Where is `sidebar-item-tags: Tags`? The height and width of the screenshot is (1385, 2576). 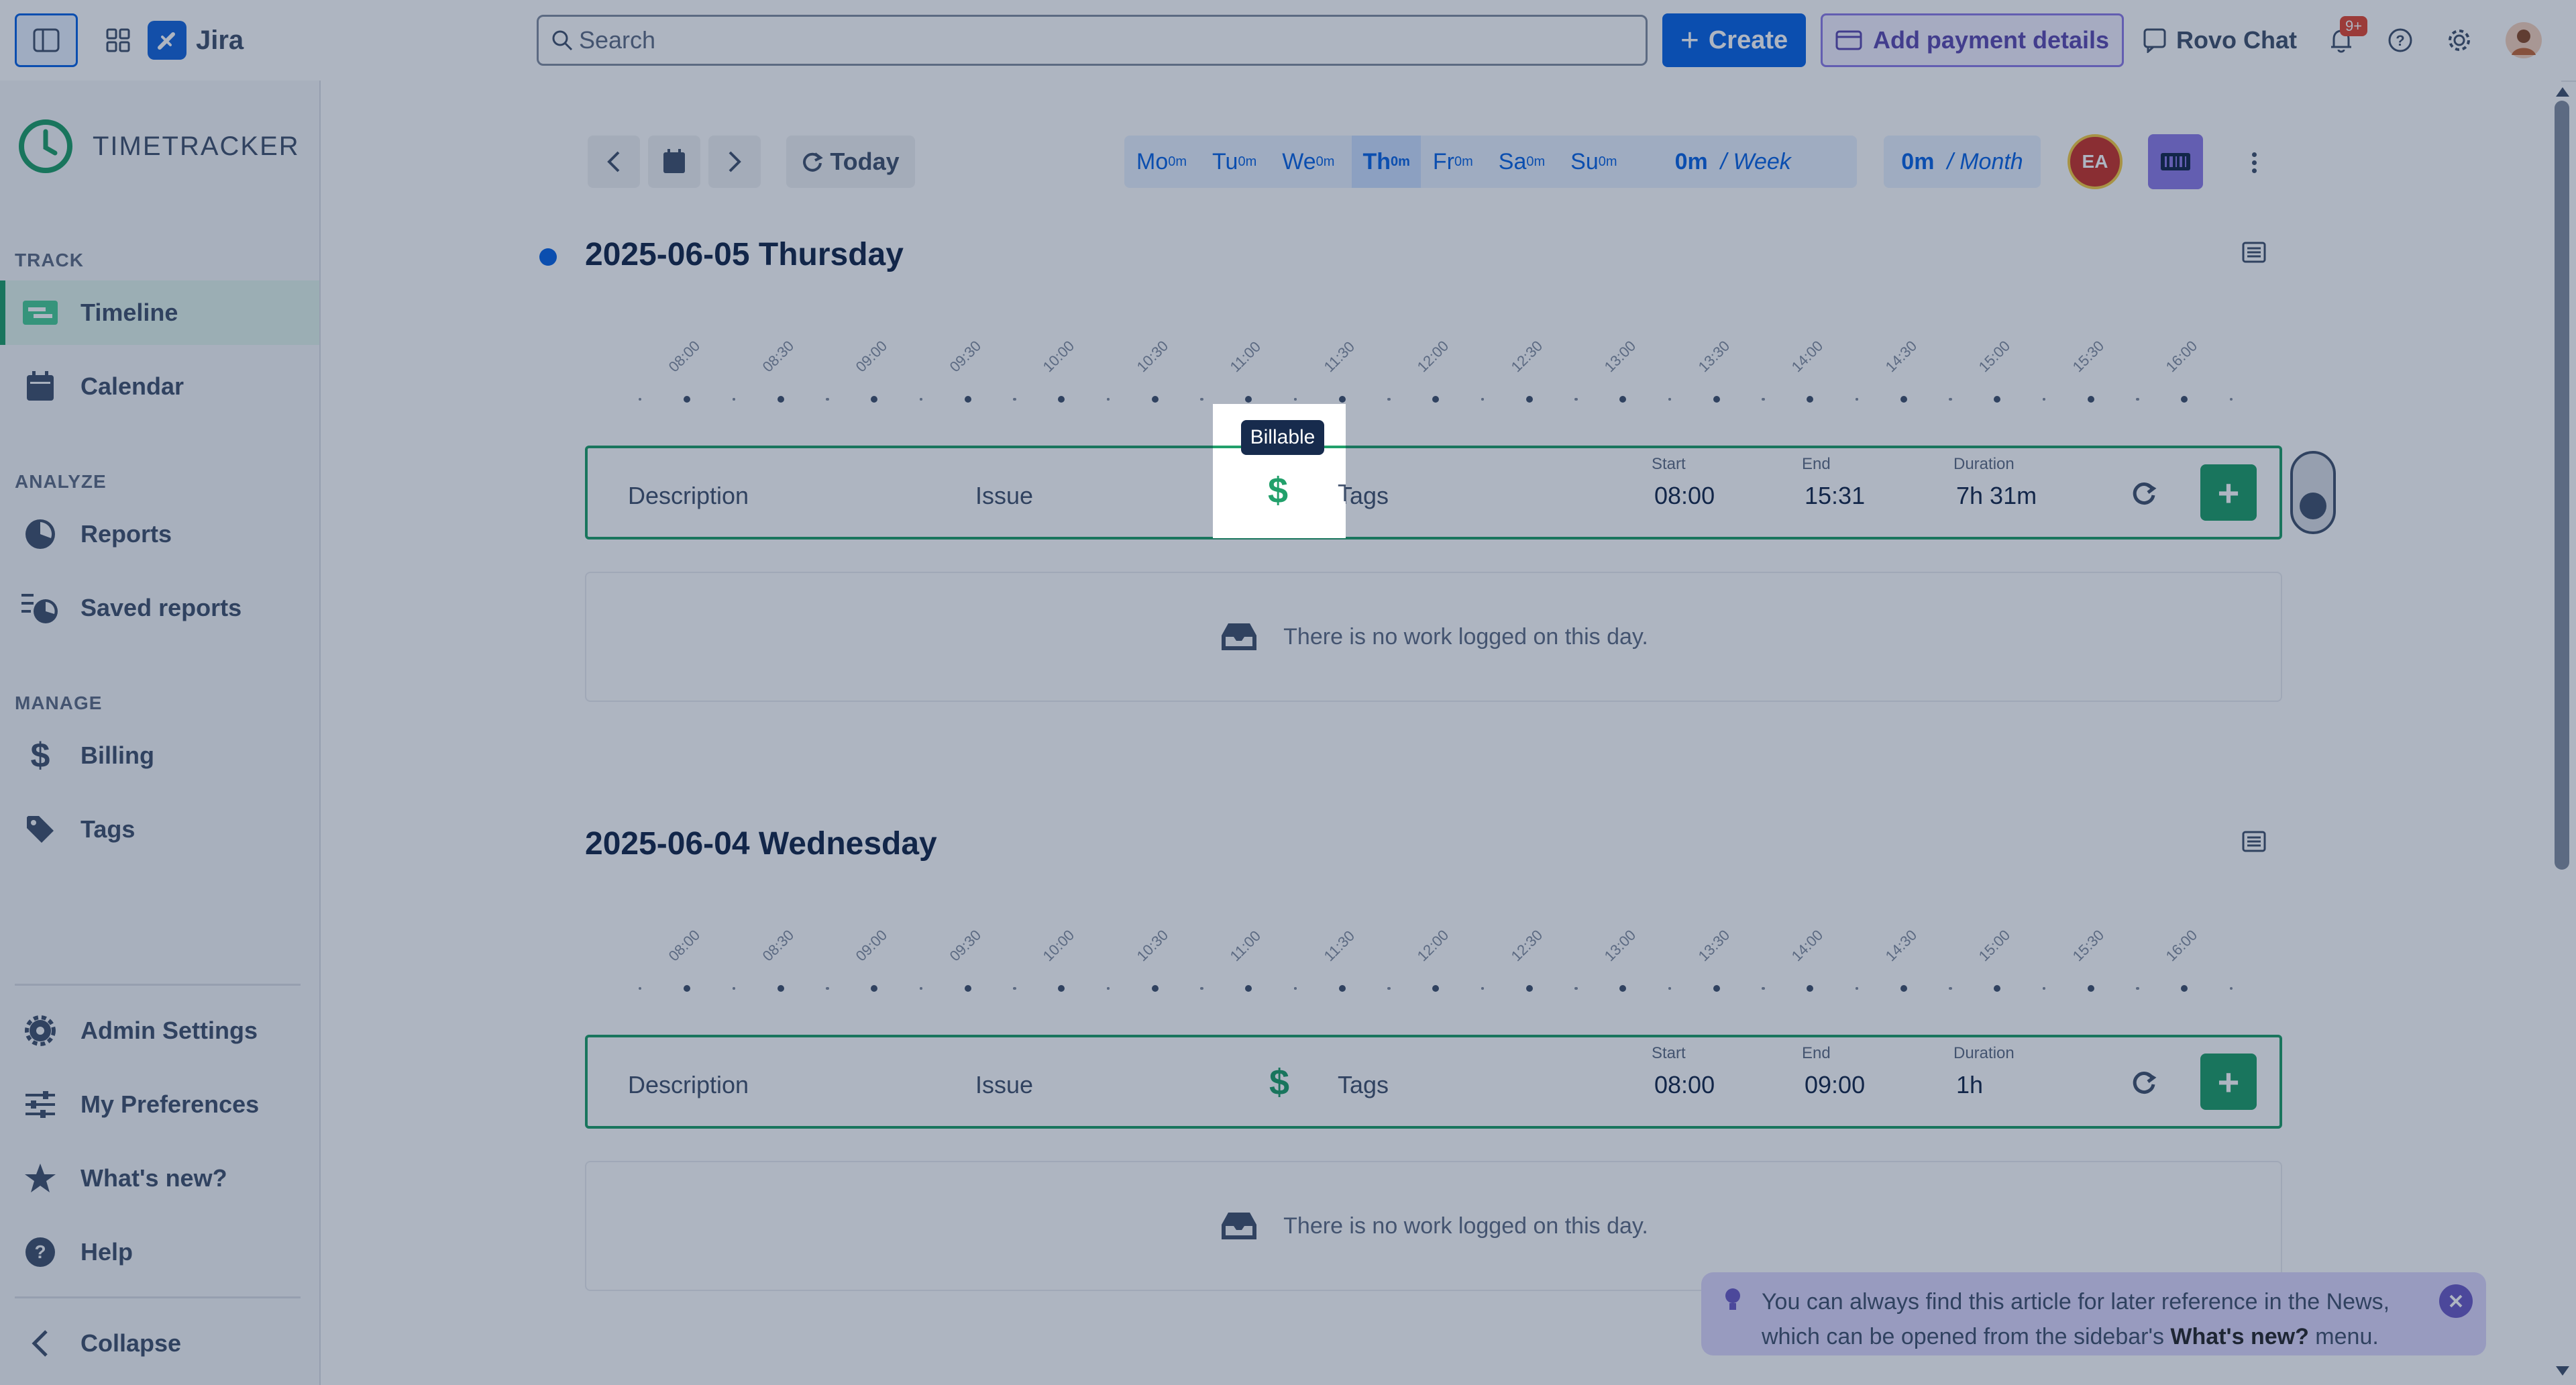
sidebar-item-tags: Tags is located at coordinates (159, 830).